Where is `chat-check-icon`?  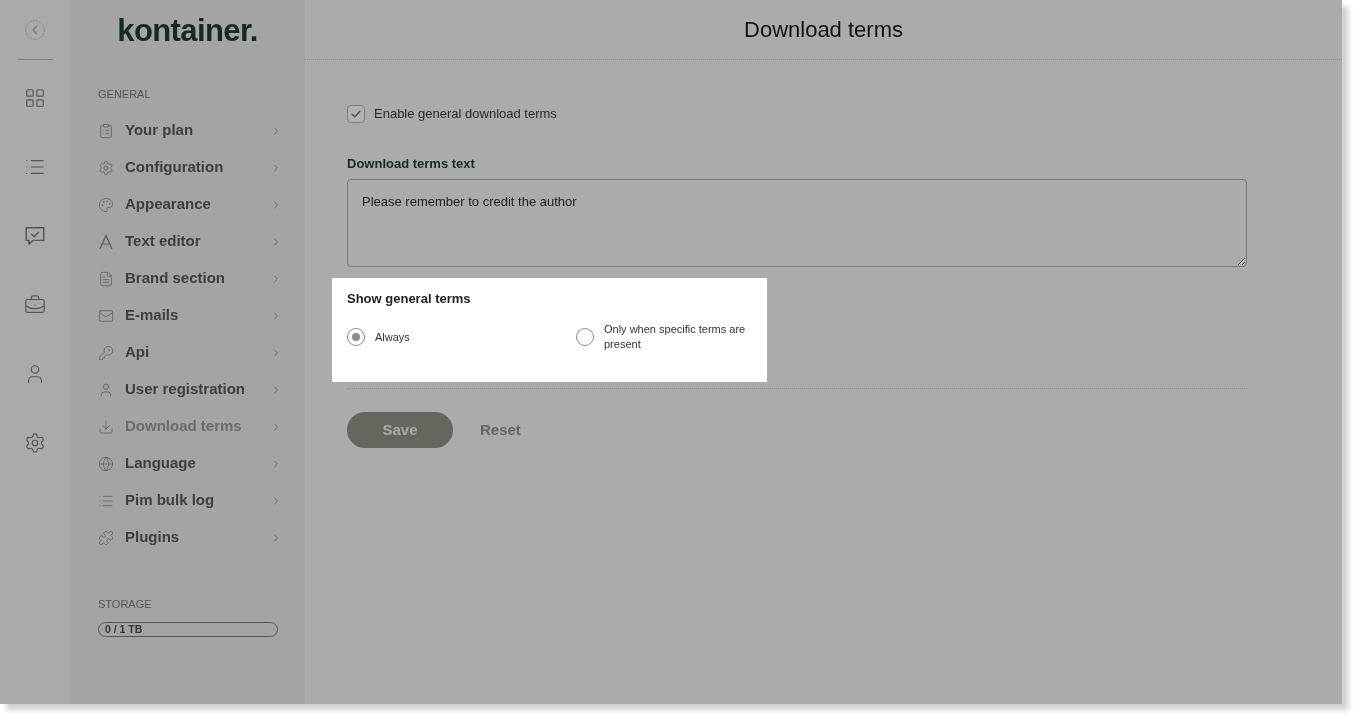 chat-check-icon is located at coordinates (35, 236).